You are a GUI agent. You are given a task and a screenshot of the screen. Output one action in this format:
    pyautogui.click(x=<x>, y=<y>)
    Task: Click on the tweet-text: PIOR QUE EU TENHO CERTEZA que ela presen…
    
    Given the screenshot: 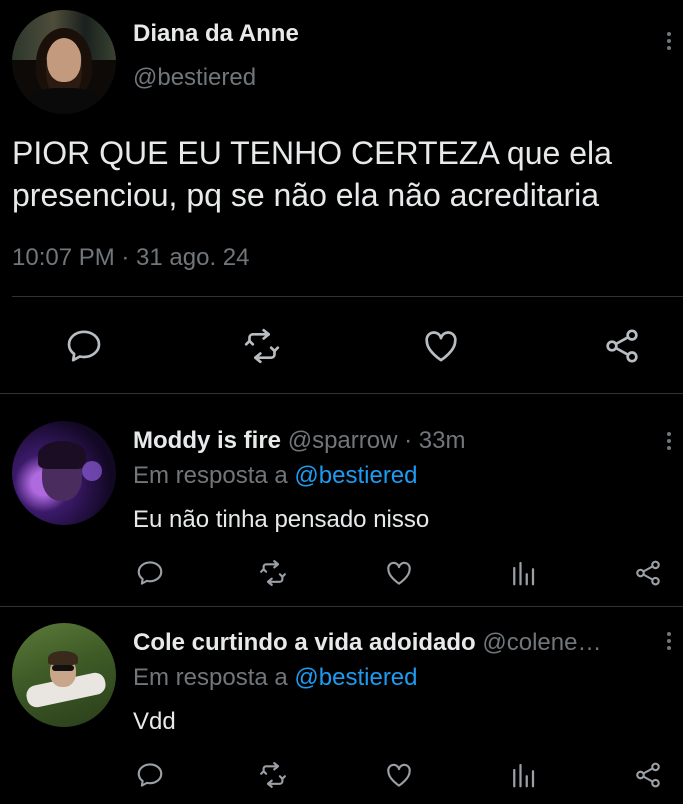 What is the action you would take?
    pyautogui.click(x=312, y=174)
    